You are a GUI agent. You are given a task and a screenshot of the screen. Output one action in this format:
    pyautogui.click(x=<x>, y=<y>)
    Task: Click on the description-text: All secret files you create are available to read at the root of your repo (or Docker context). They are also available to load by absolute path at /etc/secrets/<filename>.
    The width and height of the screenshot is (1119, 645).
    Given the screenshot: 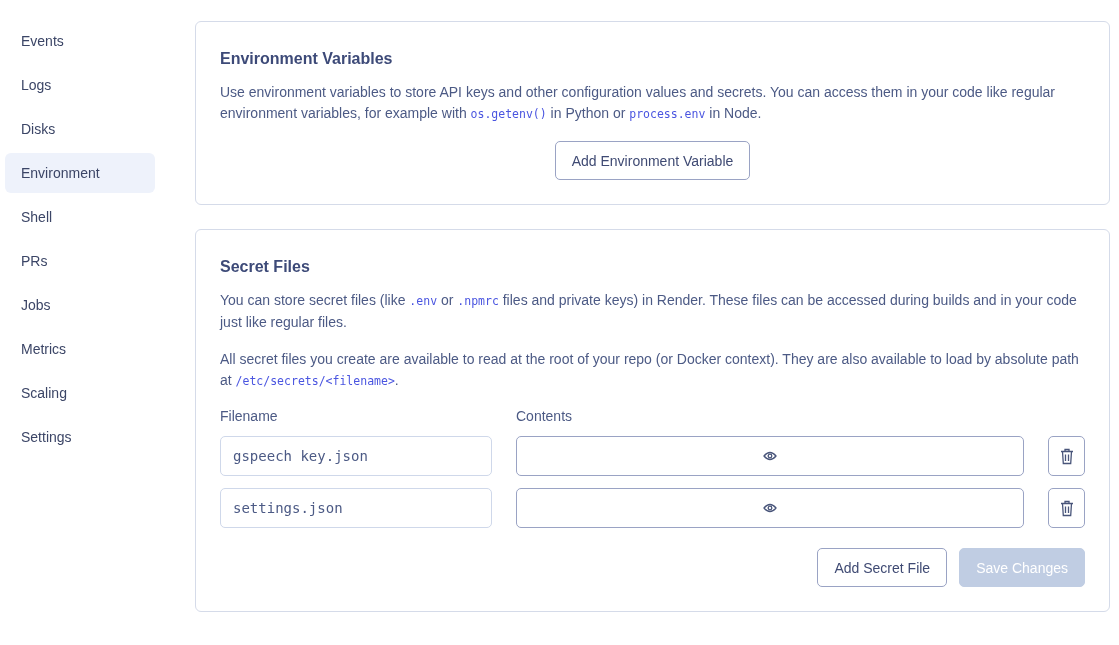 What is the action you would take?
    pyautogui.click(x=650, y=370)
    